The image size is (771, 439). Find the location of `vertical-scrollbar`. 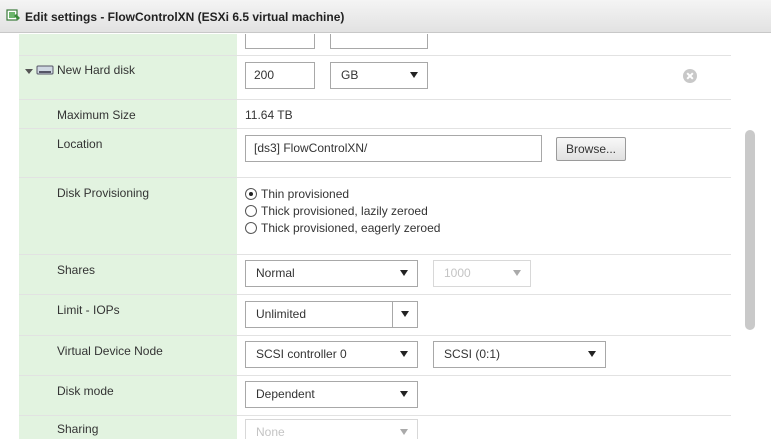

vertical-scrollbar is located at coordinates (750, 230).